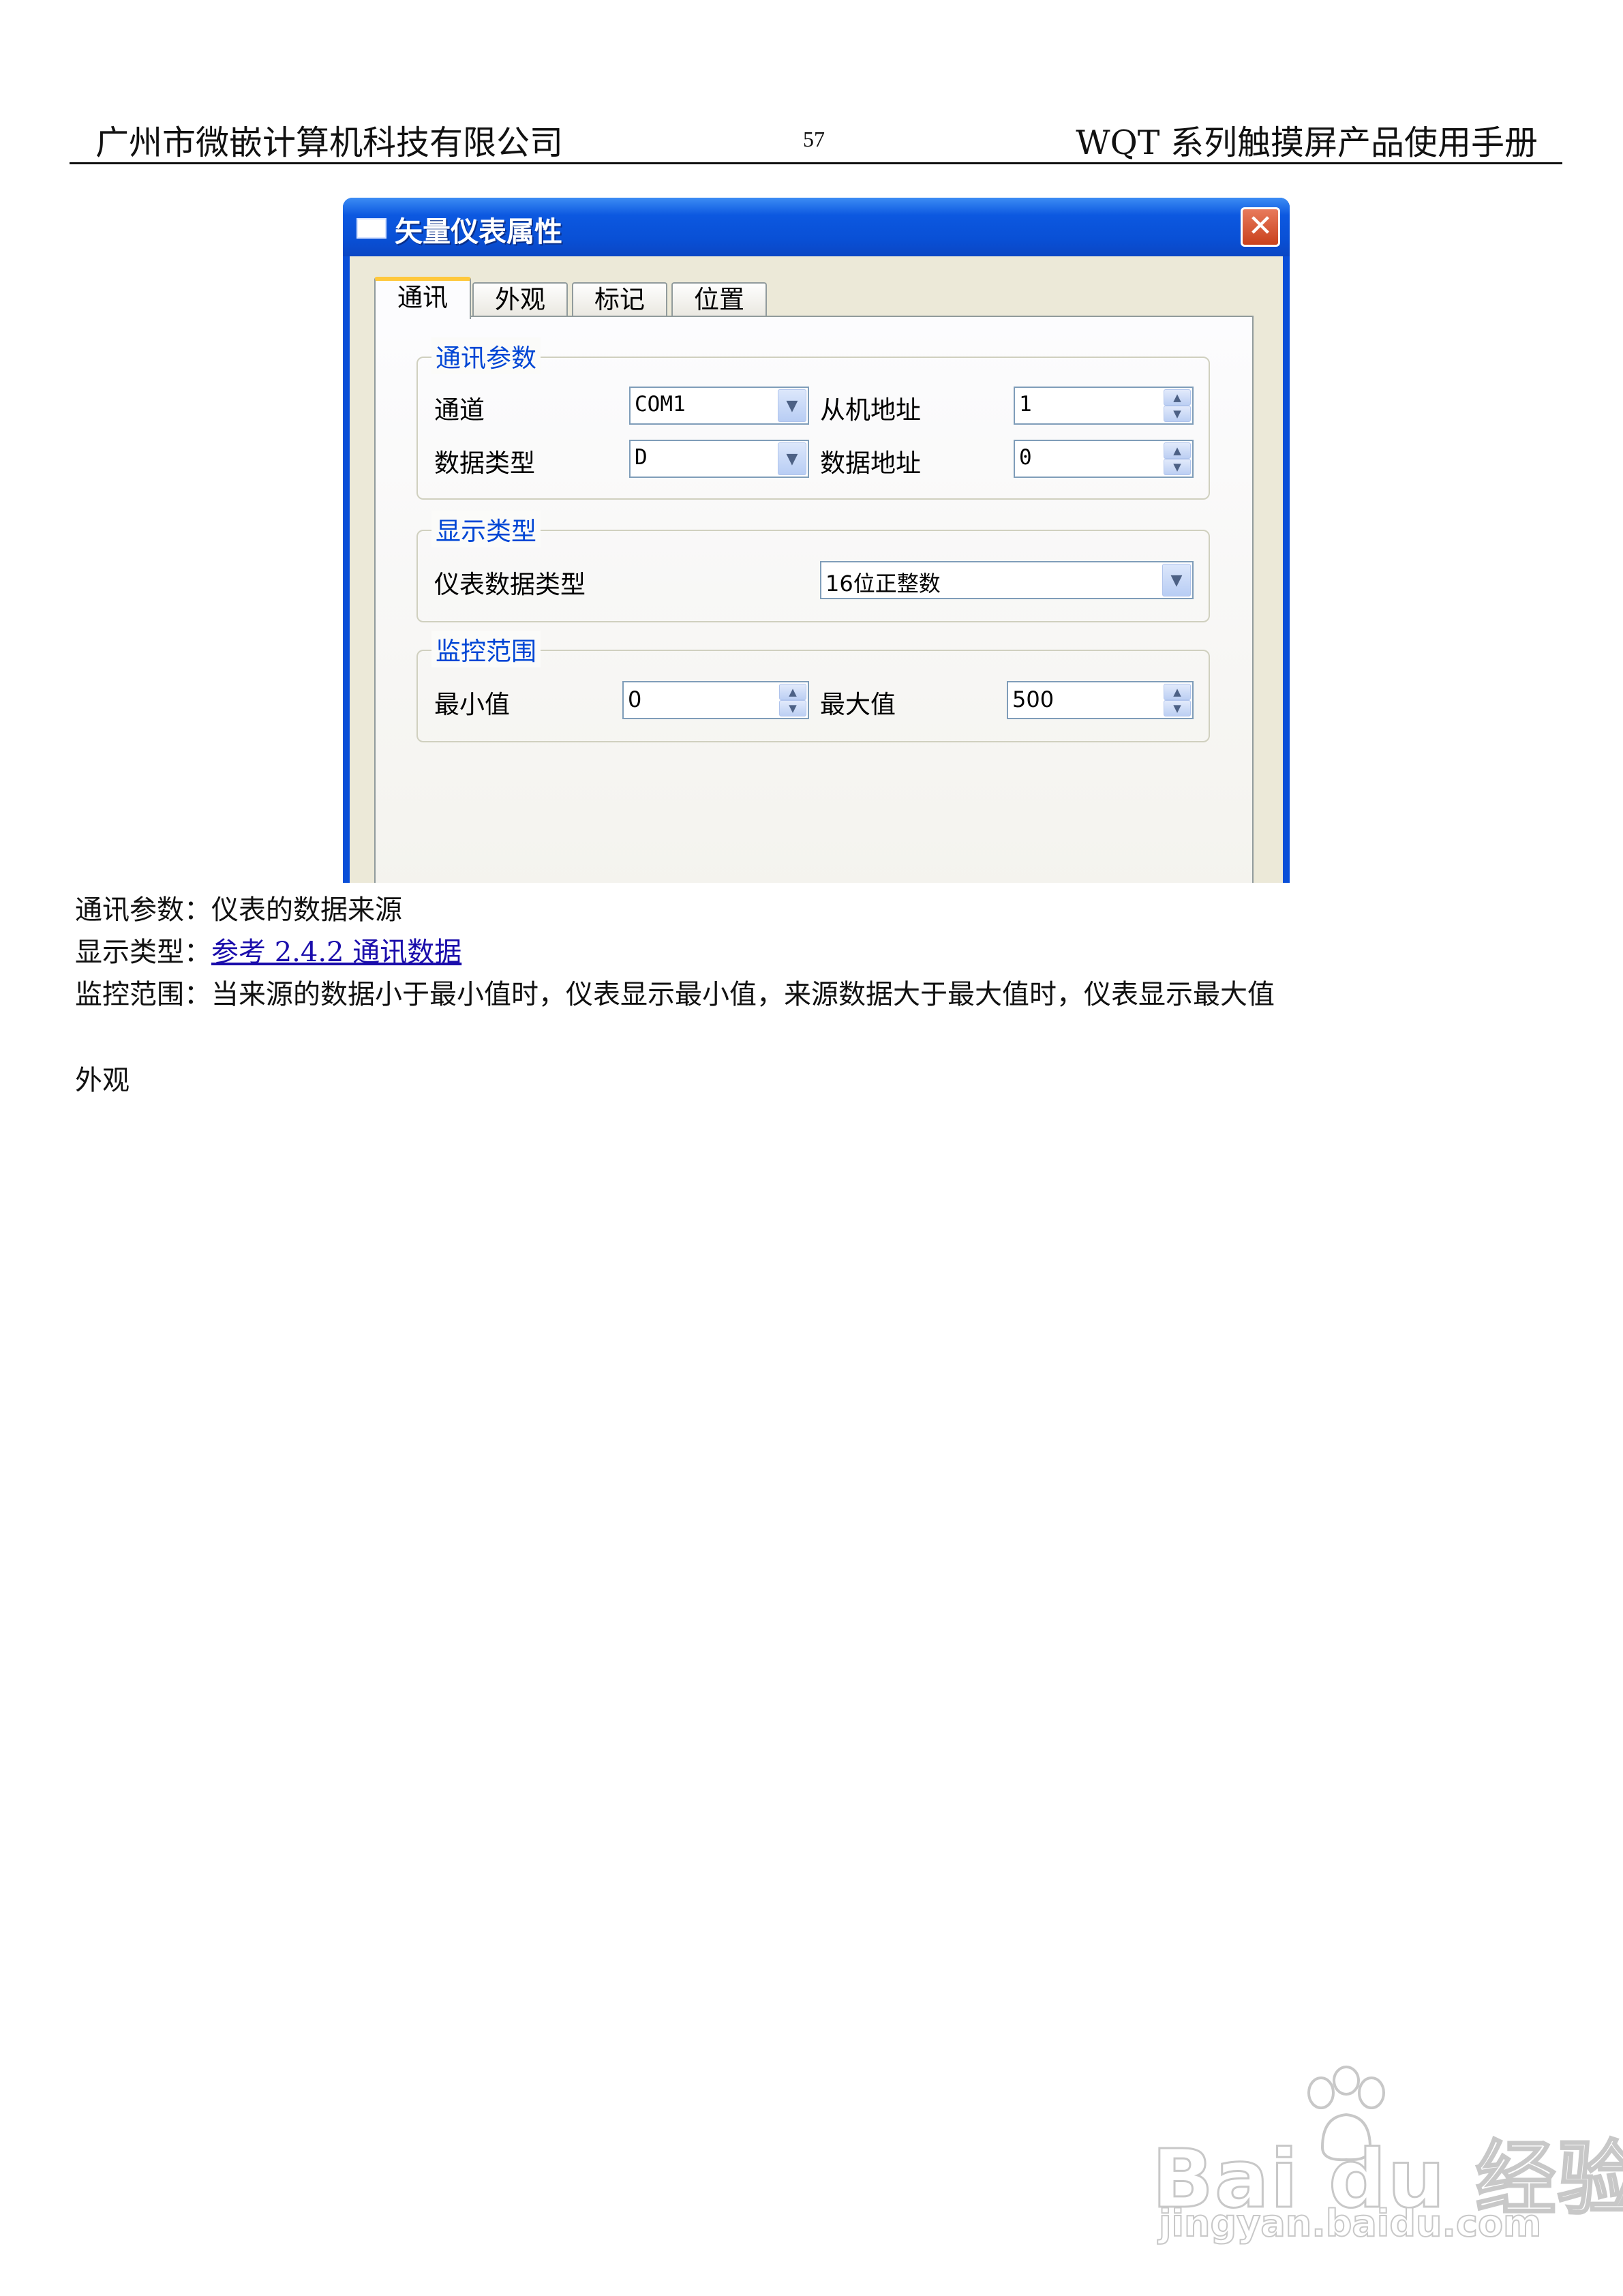 The width and height of the screenshot is (1623, 2296). What do you see at coordinates (870, 463) in the screenshot?
I see `data-address-label: 数据地址` at bounding box center [870, 463].